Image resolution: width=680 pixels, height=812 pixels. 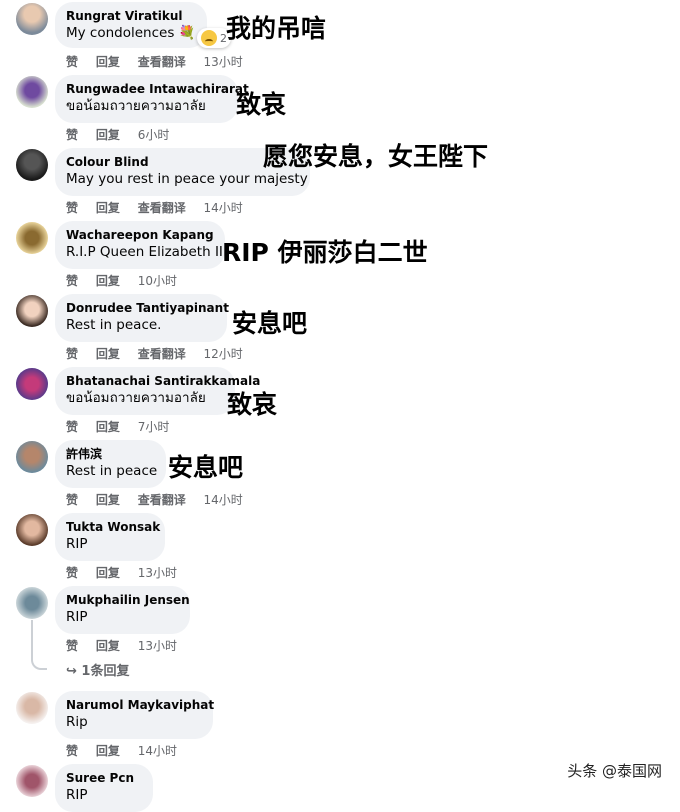 I want to click on comment-bubble: 許伟滨 Rest in peace, so click(x=110, y=464).